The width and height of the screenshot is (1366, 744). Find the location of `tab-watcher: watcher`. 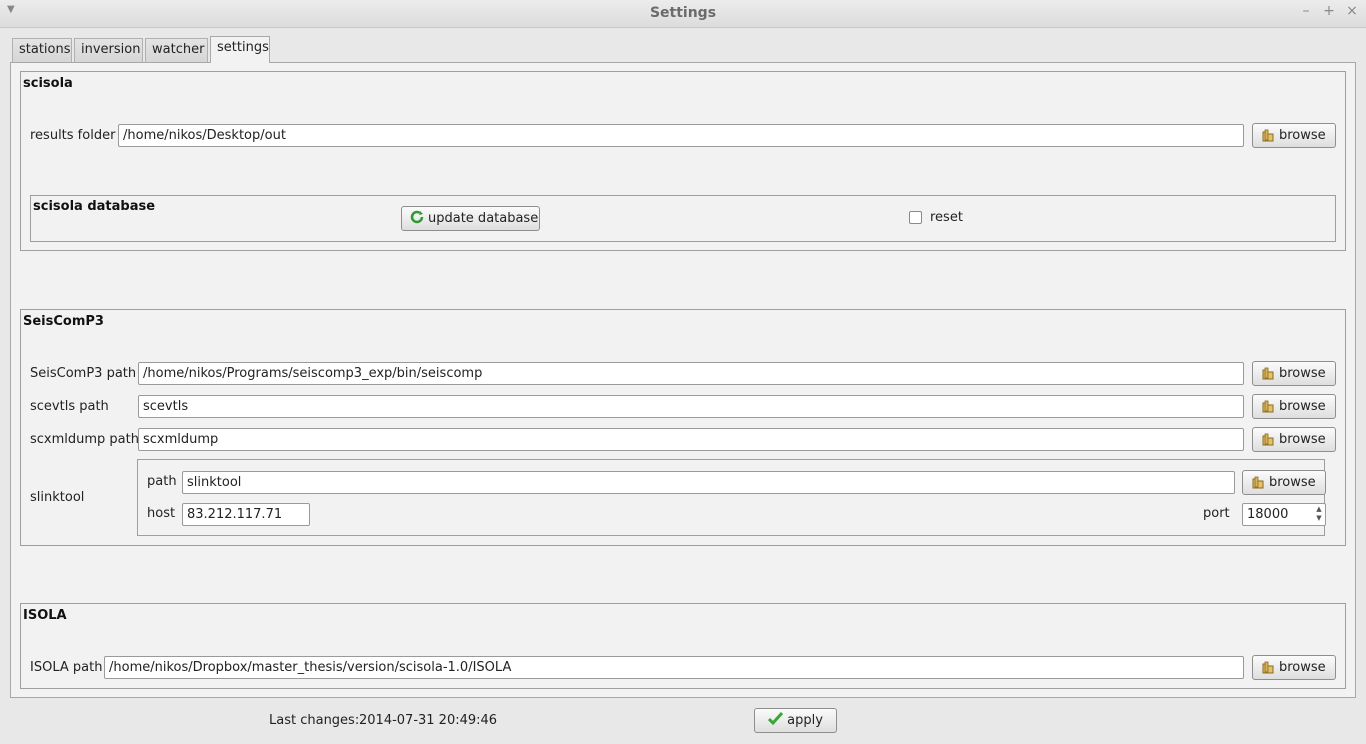

tab-watcher: watcher is located at coordinates (176, 50).